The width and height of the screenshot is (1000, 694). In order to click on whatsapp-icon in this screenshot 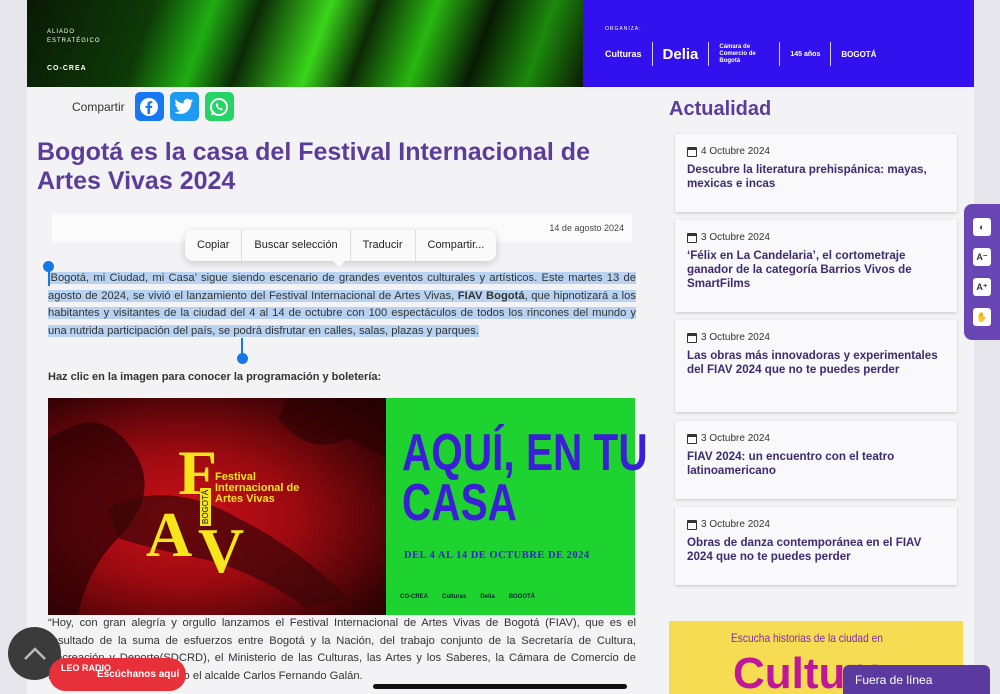, I will do `click(219, 106)`.